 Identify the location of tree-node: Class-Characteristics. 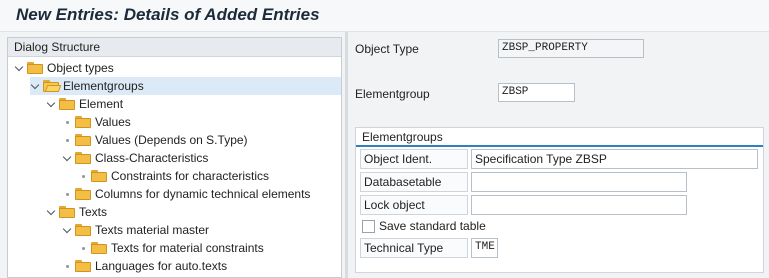
(135, 158).